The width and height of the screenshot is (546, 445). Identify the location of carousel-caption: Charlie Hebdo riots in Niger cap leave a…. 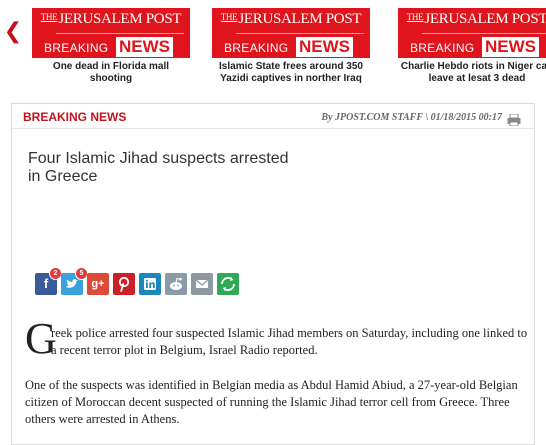
(472, 73).